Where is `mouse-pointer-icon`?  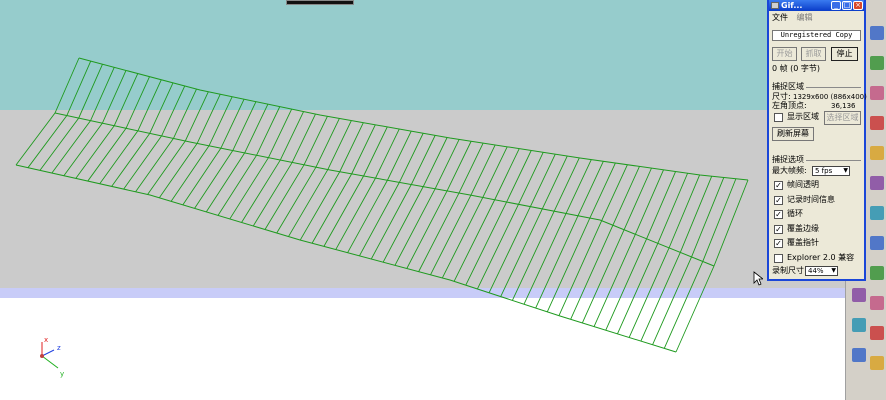 mouse-pointer-icon is located at coordinates (758, 278).